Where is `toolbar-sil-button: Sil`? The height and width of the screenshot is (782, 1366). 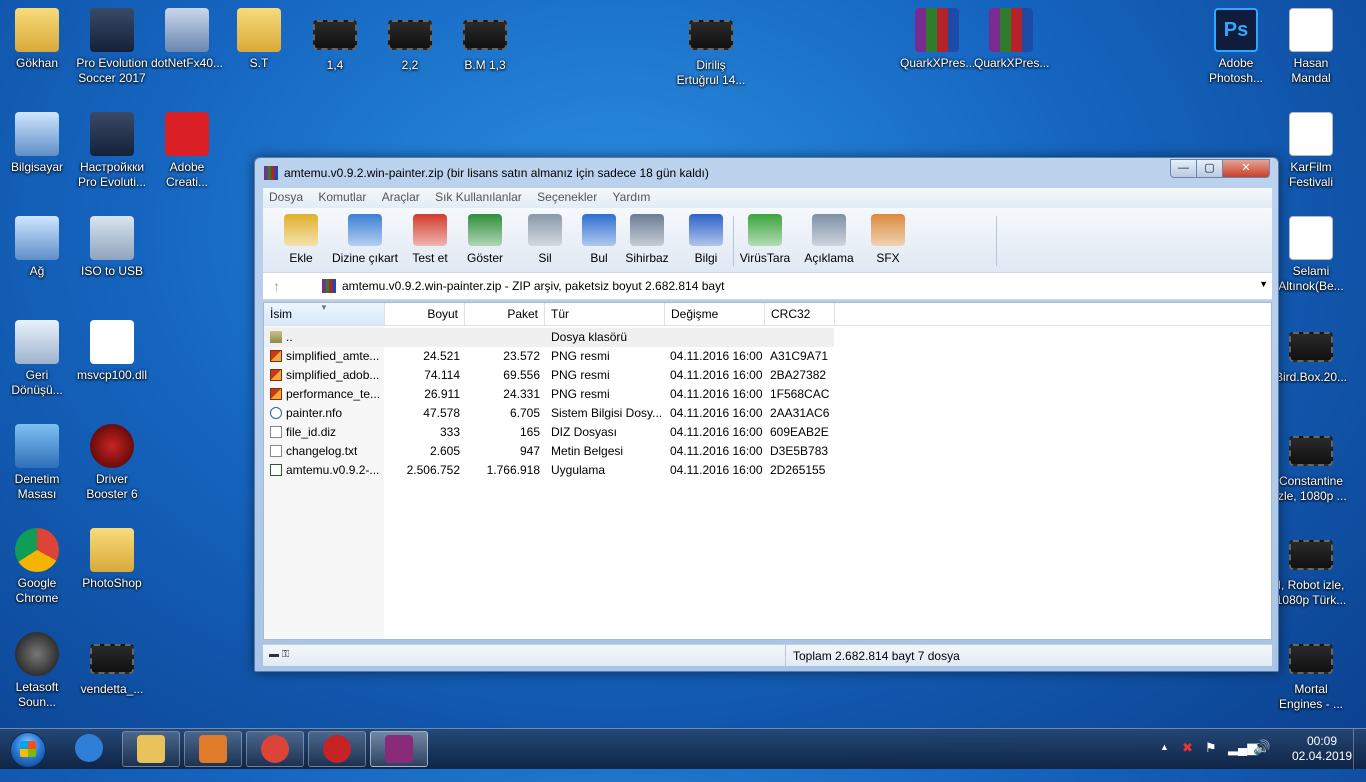
toolbar-sil-button: Sil is located at coordinates (545, 238).